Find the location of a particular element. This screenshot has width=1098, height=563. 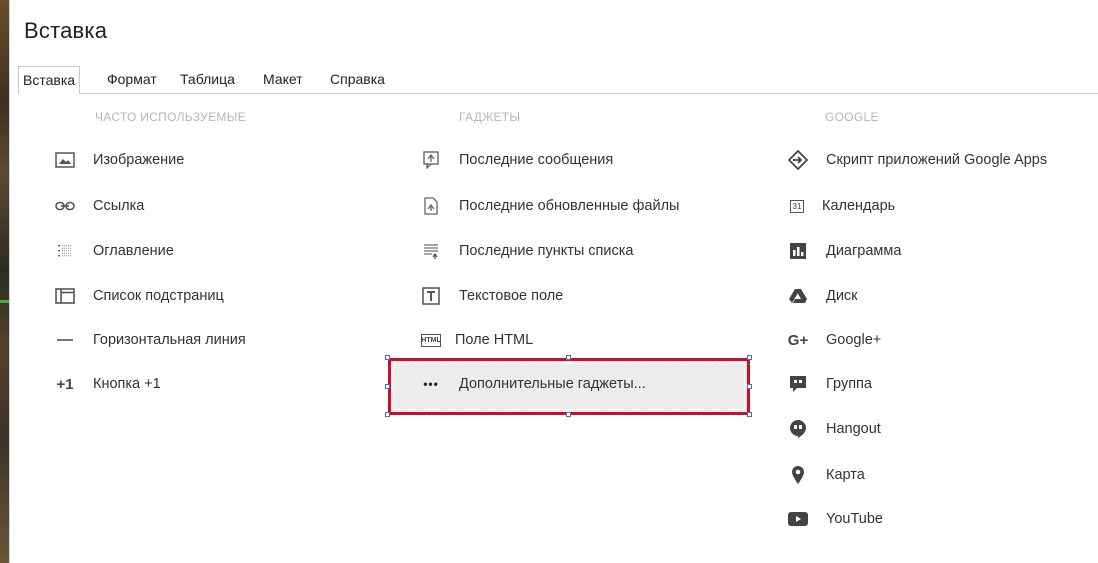

tab-table: Таблица is located at coordinates (207, 80).